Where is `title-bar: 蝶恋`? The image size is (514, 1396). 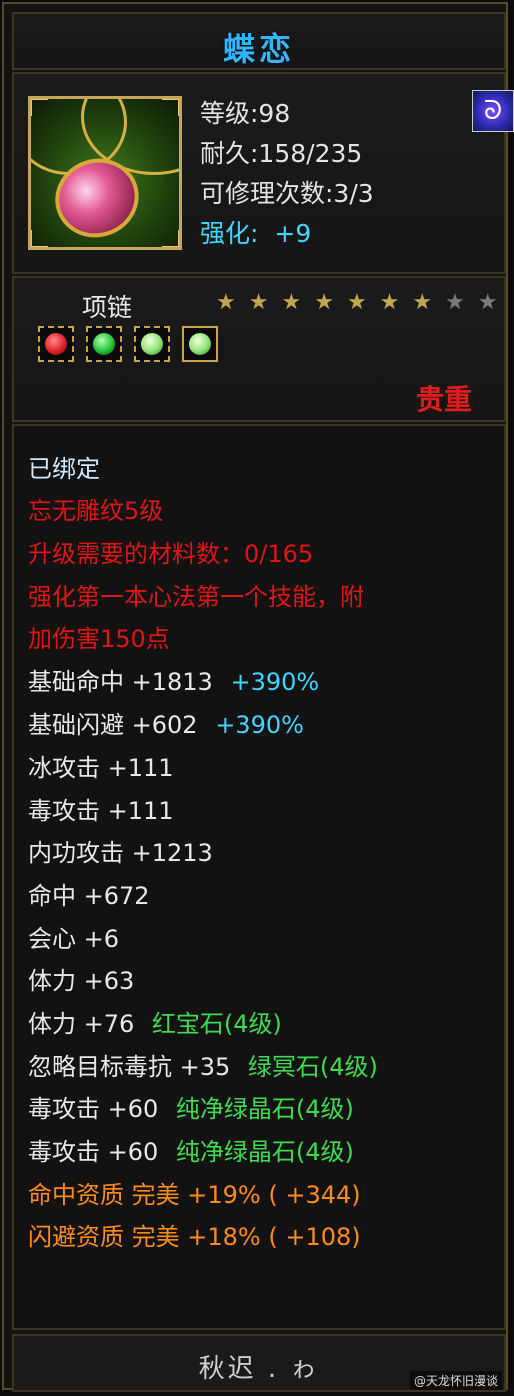 title-bar: 蝶恋 is located at coordinates (259, 41).